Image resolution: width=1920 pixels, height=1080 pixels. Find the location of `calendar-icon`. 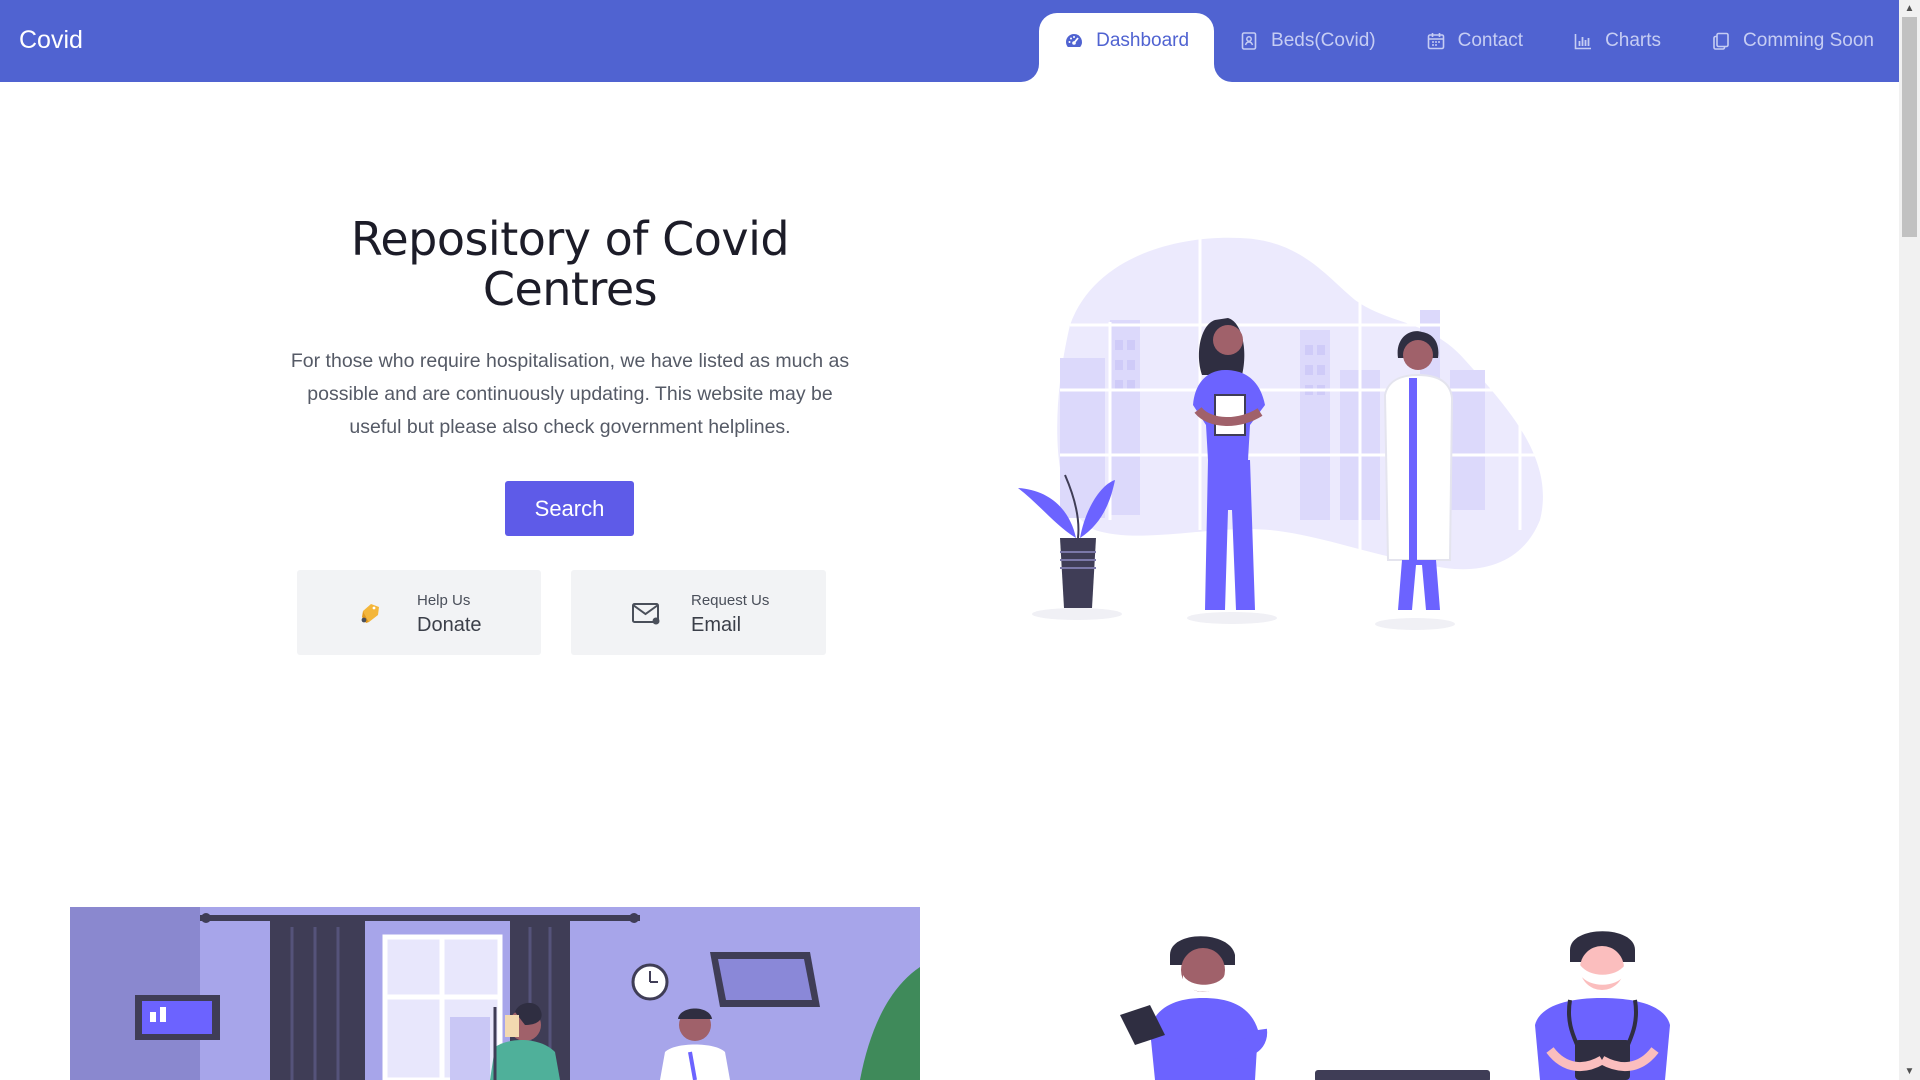

calendar-icon is located at coordinates (1436, 41).